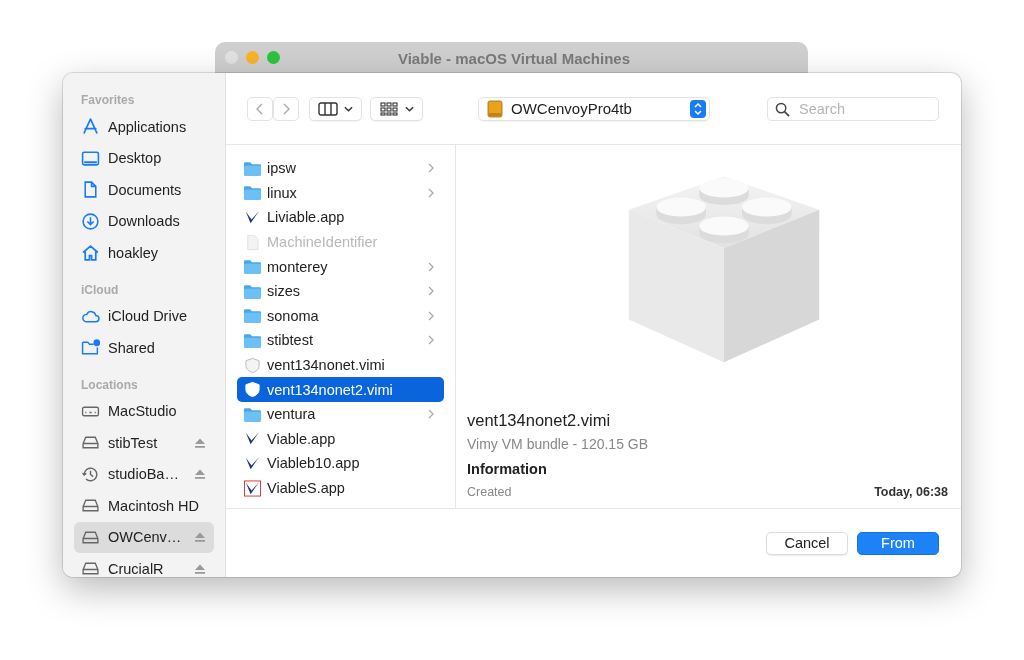  I want to click on file-row: ViableS.app, so click(340, 488).